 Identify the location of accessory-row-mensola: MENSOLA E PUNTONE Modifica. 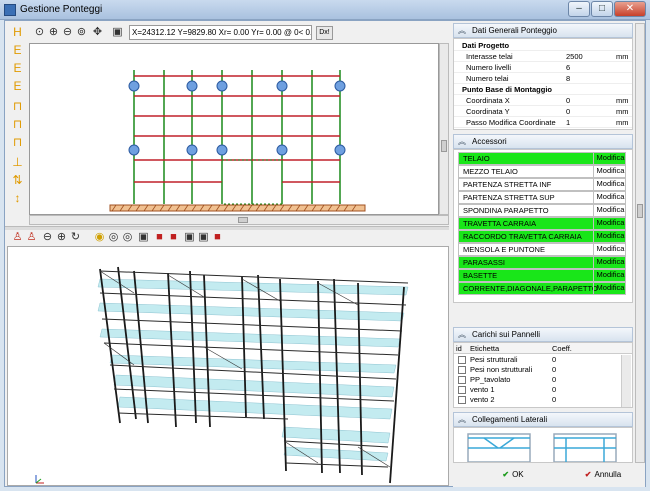
(542, 249).